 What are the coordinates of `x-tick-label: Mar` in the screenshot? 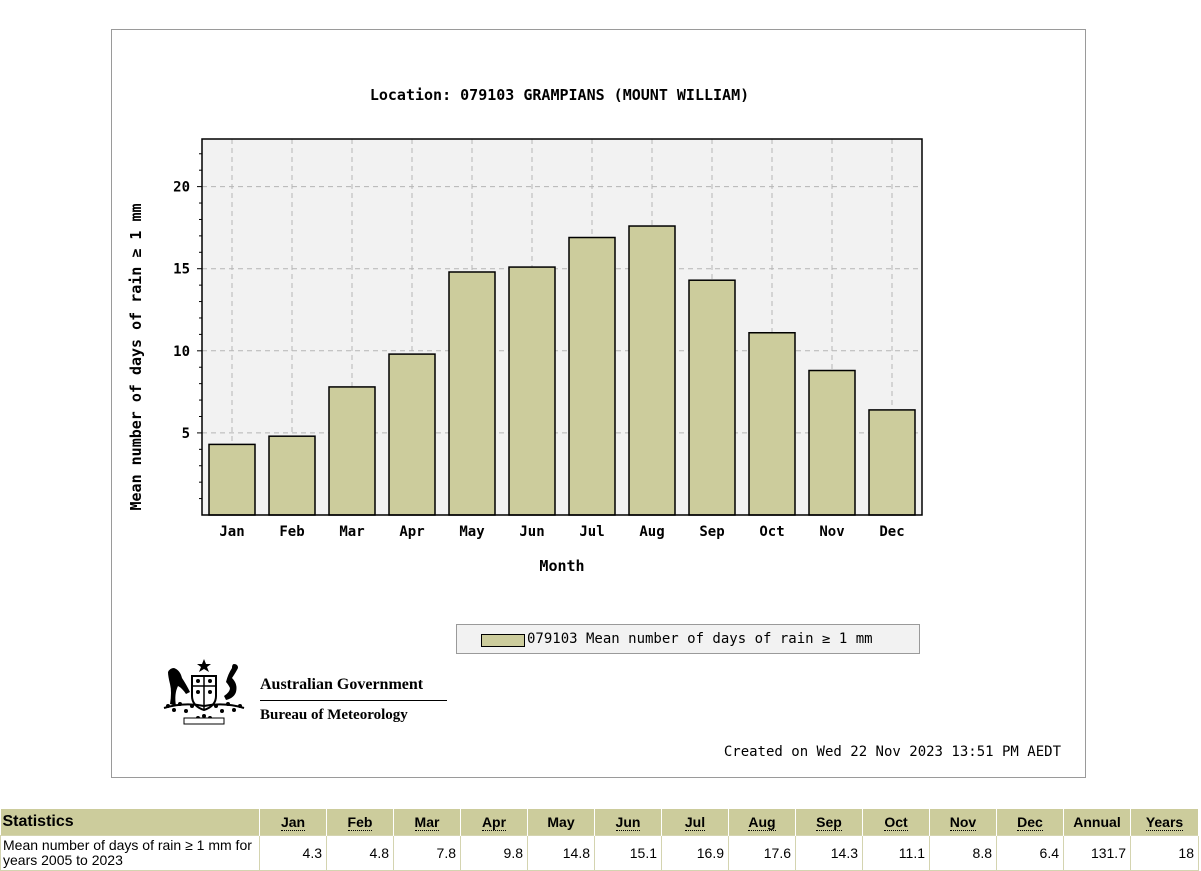 It's located at (351, 532).